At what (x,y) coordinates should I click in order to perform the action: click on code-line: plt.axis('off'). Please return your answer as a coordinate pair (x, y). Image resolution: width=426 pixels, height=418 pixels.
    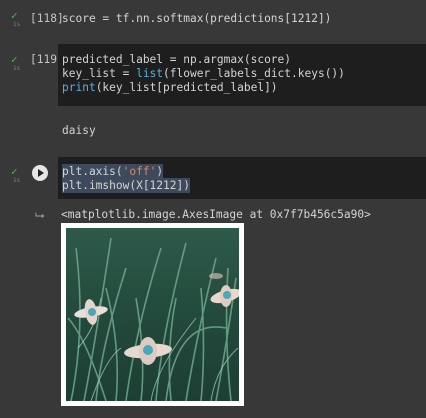
    Looking at the image, I should click on (113, 171).